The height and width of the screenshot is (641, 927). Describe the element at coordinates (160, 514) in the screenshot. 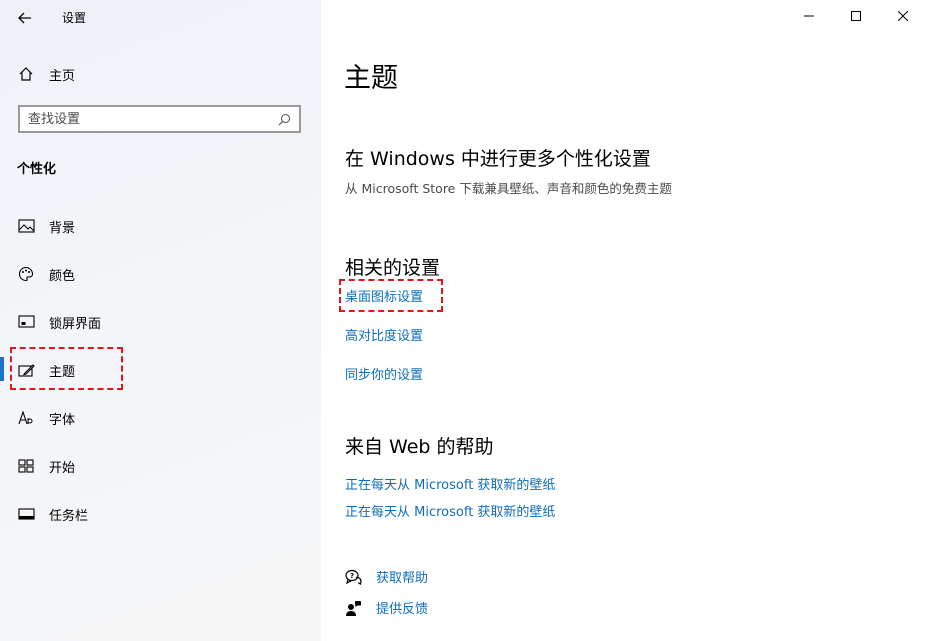

I see `sidebar-item-taskbar: 任务栏` at that location.